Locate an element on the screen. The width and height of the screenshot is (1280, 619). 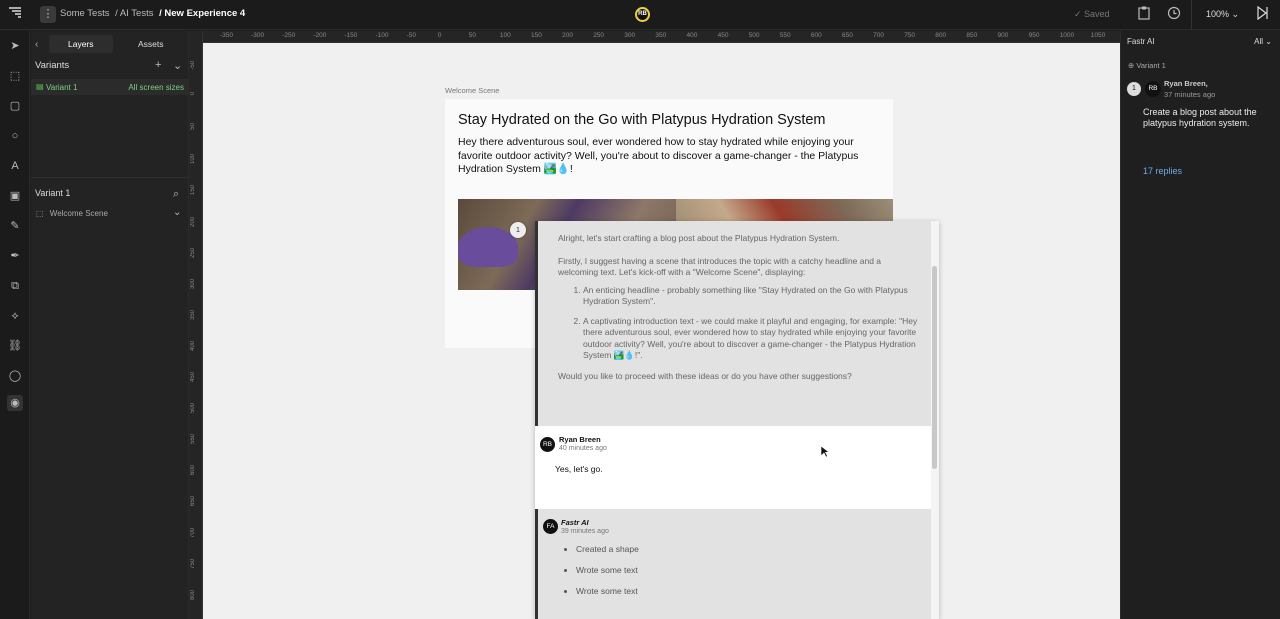
ruler-tick-label: 900 is located at coordinates (1003, 35).